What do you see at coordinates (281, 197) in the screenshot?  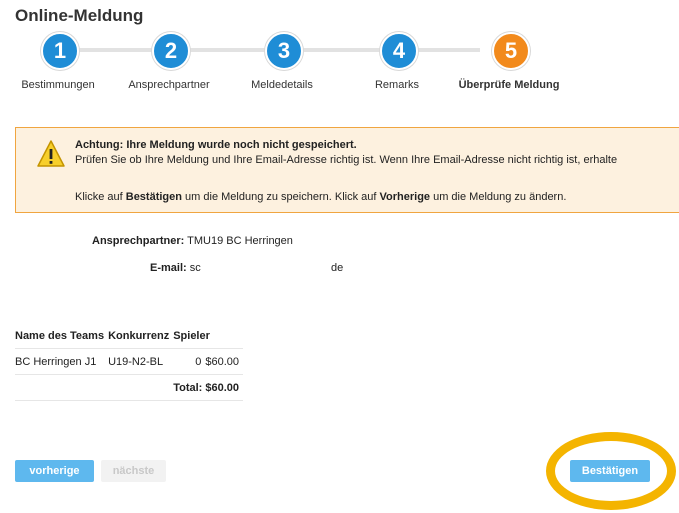 I see `alert-hint-text-2: um die Meldung zu speichern. Klick auf` at bounding box center [281, 197].